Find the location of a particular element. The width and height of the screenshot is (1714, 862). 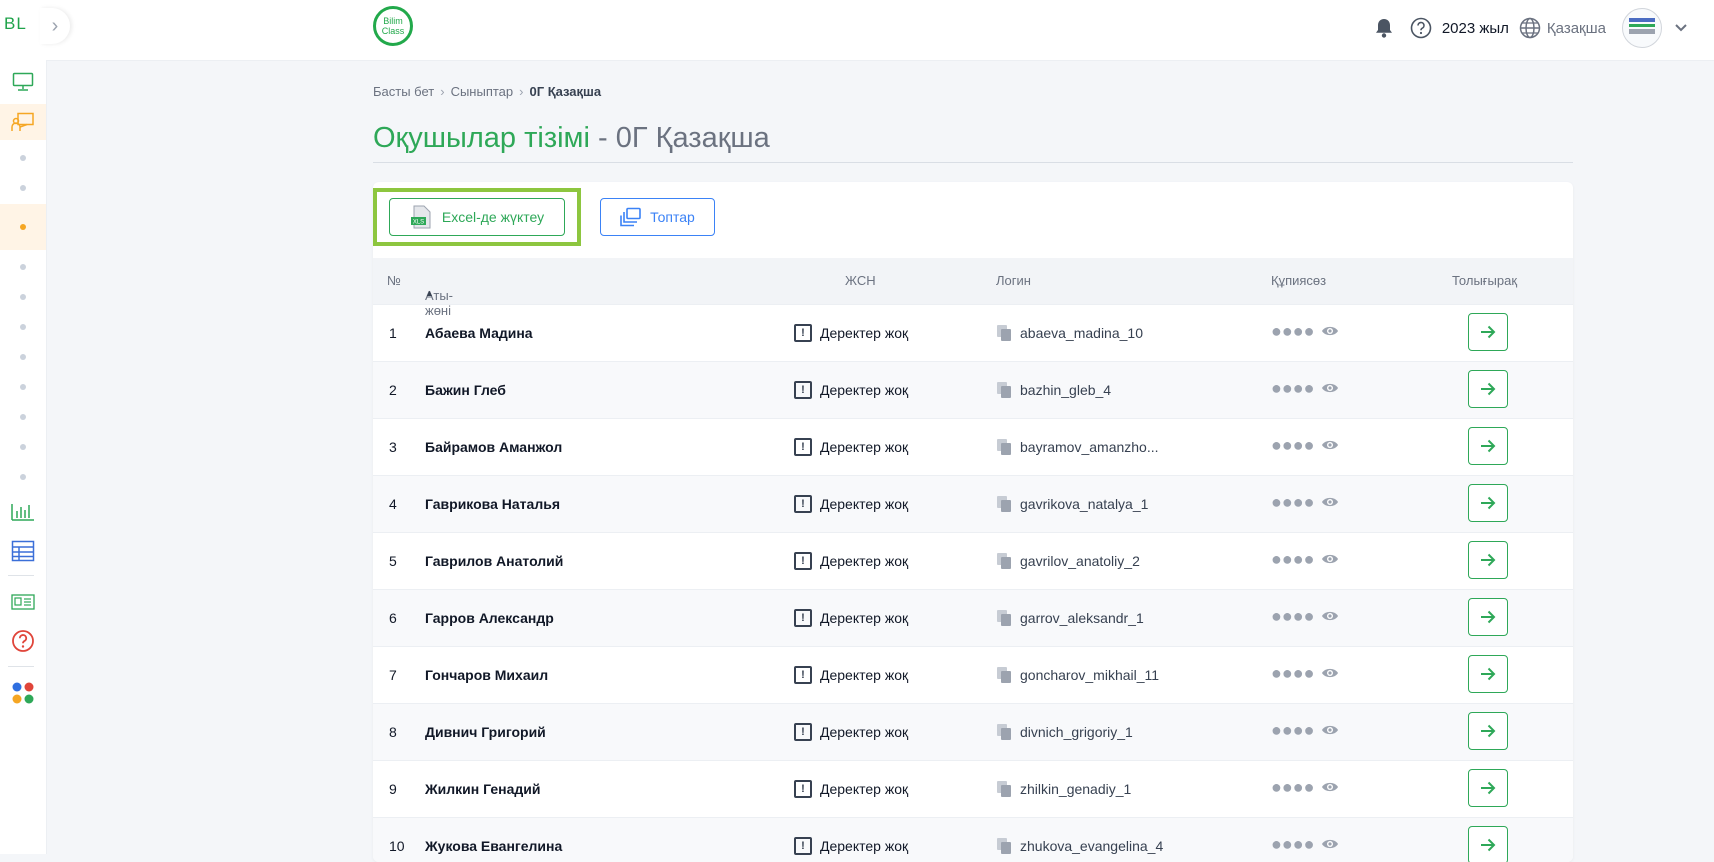

excel-download-button: XLS Excel-де жүктеу is located at coordinates (477, 217).